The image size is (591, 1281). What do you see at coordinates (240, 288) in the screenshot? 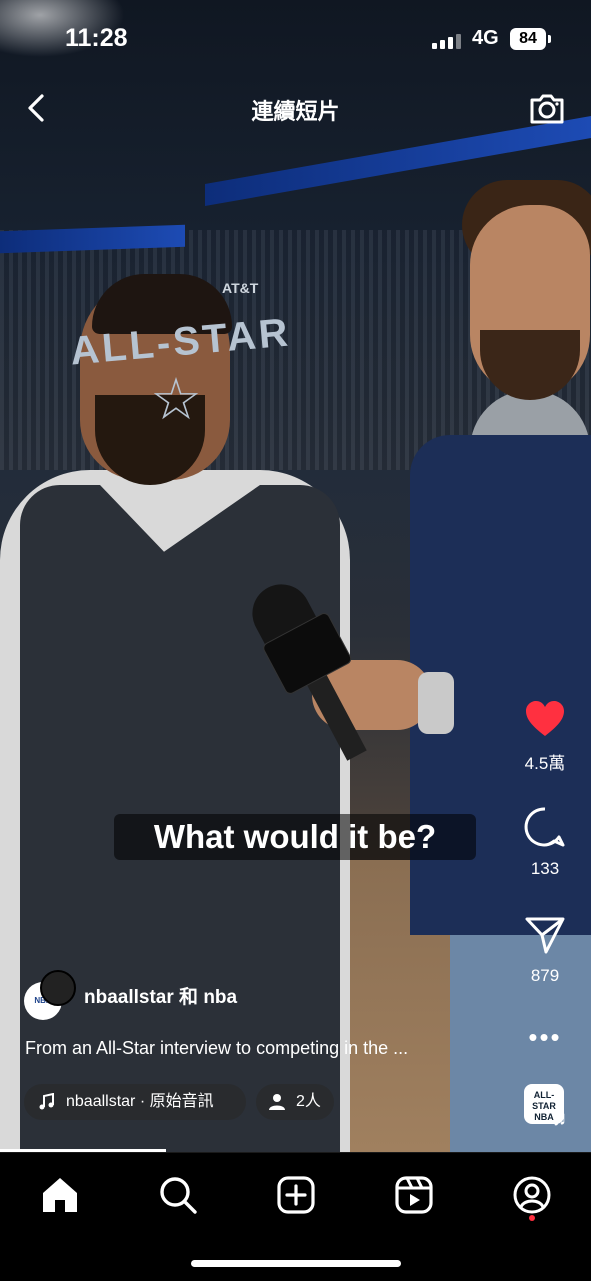
I see `jersey-sponsor: AT&T` at bounding box center [240, 288].